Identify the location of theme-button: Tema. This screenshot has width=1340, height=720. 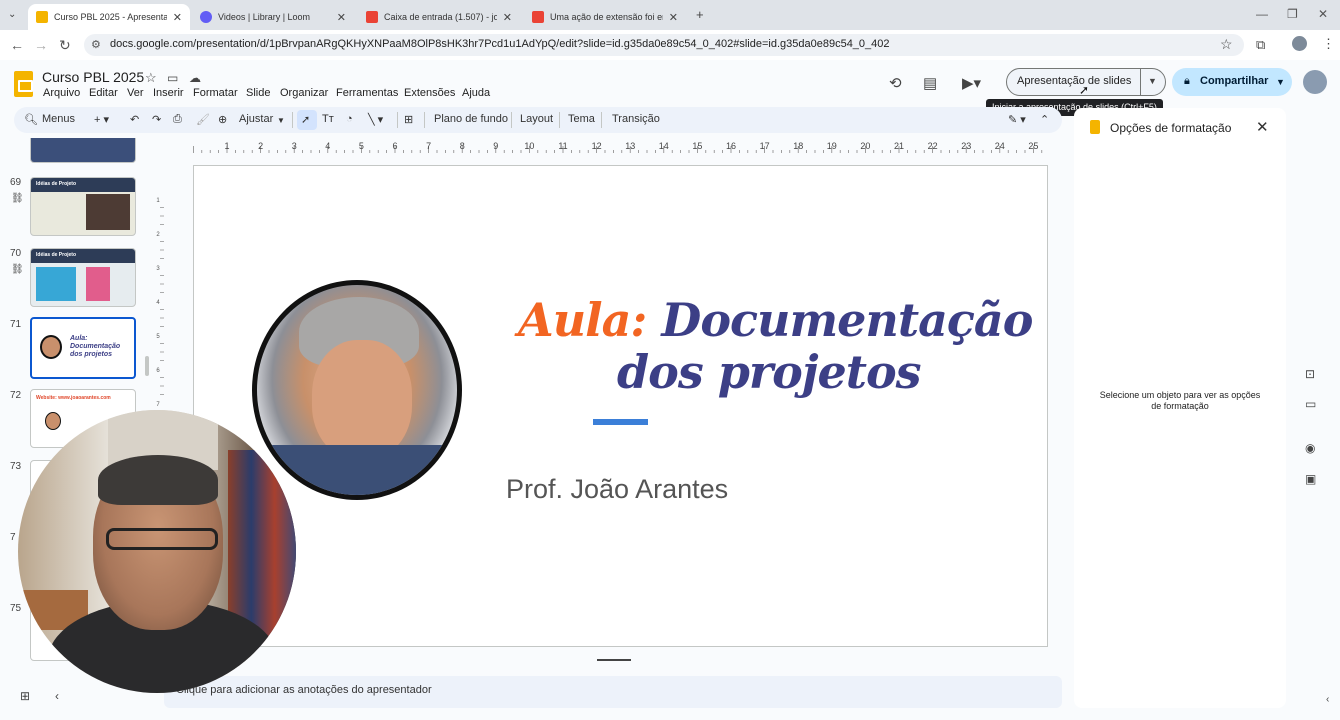
(581, 119).